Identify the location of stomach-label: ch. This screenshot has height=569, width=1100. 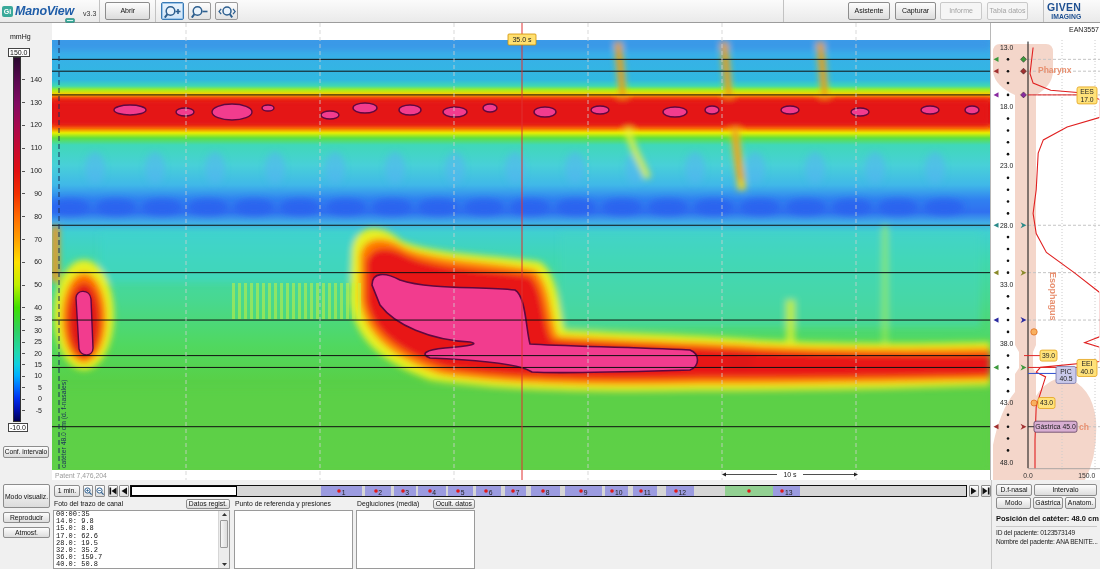
(1084, 427).